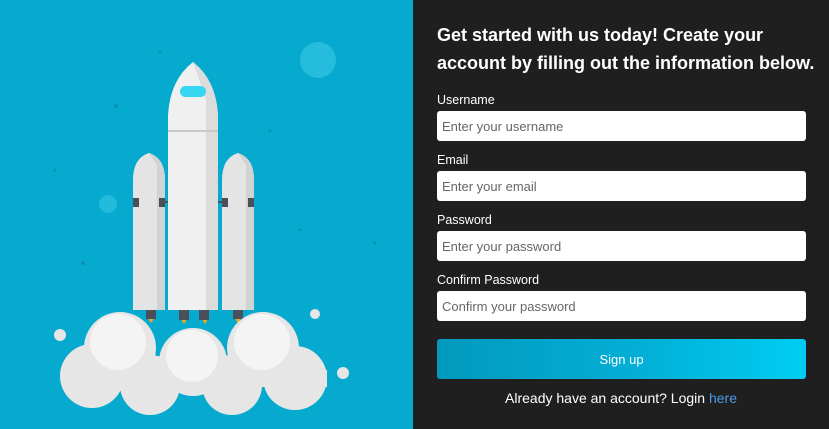 The image size is (829, 429). What do you see at coordinates (621, 126) in the screenshot?
I see `username-input` at bounding box center [621, 126].